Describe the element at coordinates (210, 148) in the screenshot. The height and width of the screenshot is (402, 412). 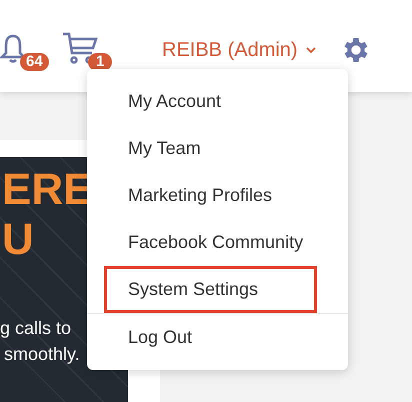
I see `menu-item: My Team` at that location.